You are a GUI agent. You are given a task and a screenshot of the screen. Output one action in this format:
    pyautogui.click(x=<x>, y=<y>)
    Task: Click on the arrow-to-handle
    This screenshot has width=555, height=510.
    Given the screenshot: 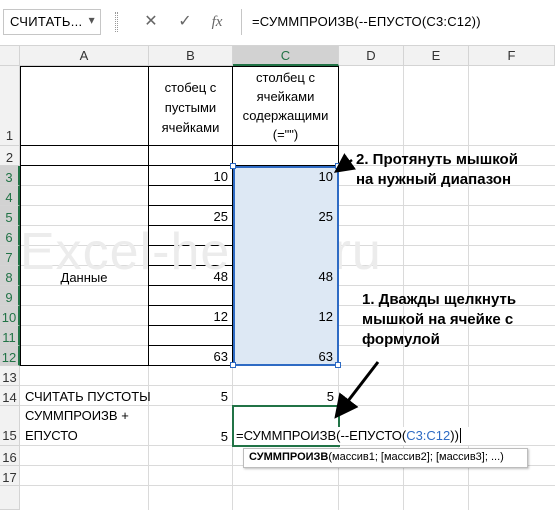 What is the action you would take?
    pyautogui.click(x=345, y=163)
    